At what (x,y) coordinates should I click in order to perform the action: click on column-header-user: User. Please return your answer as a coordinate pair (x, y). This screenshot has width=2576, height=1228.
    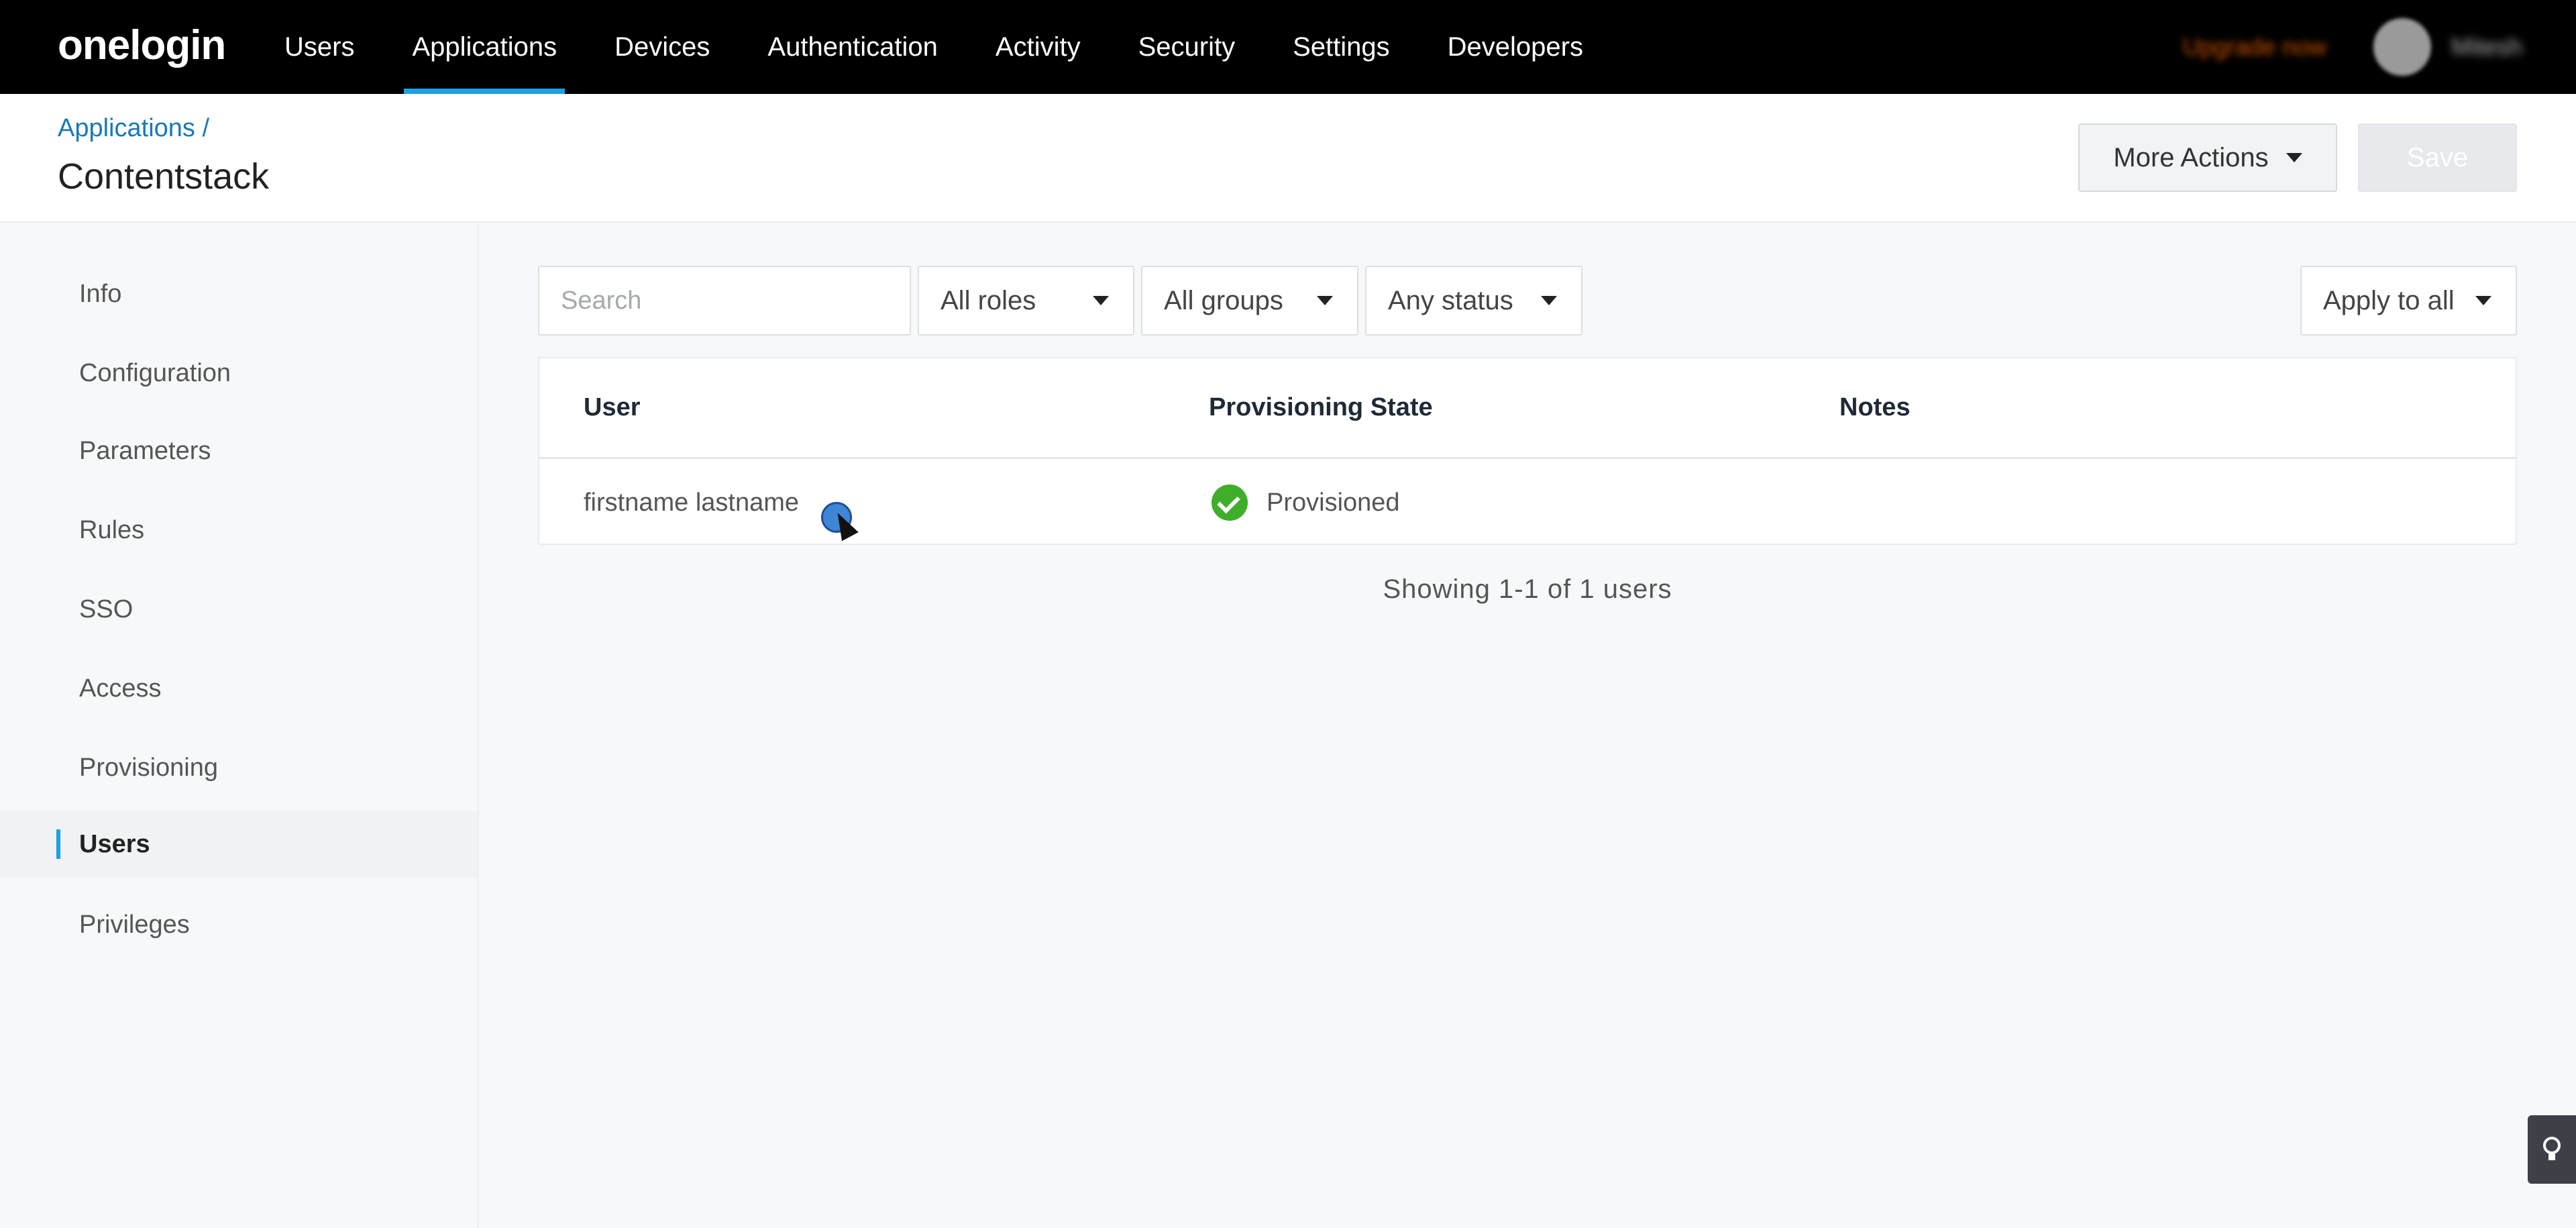
    Looking at the image, I should click on (612, 407).